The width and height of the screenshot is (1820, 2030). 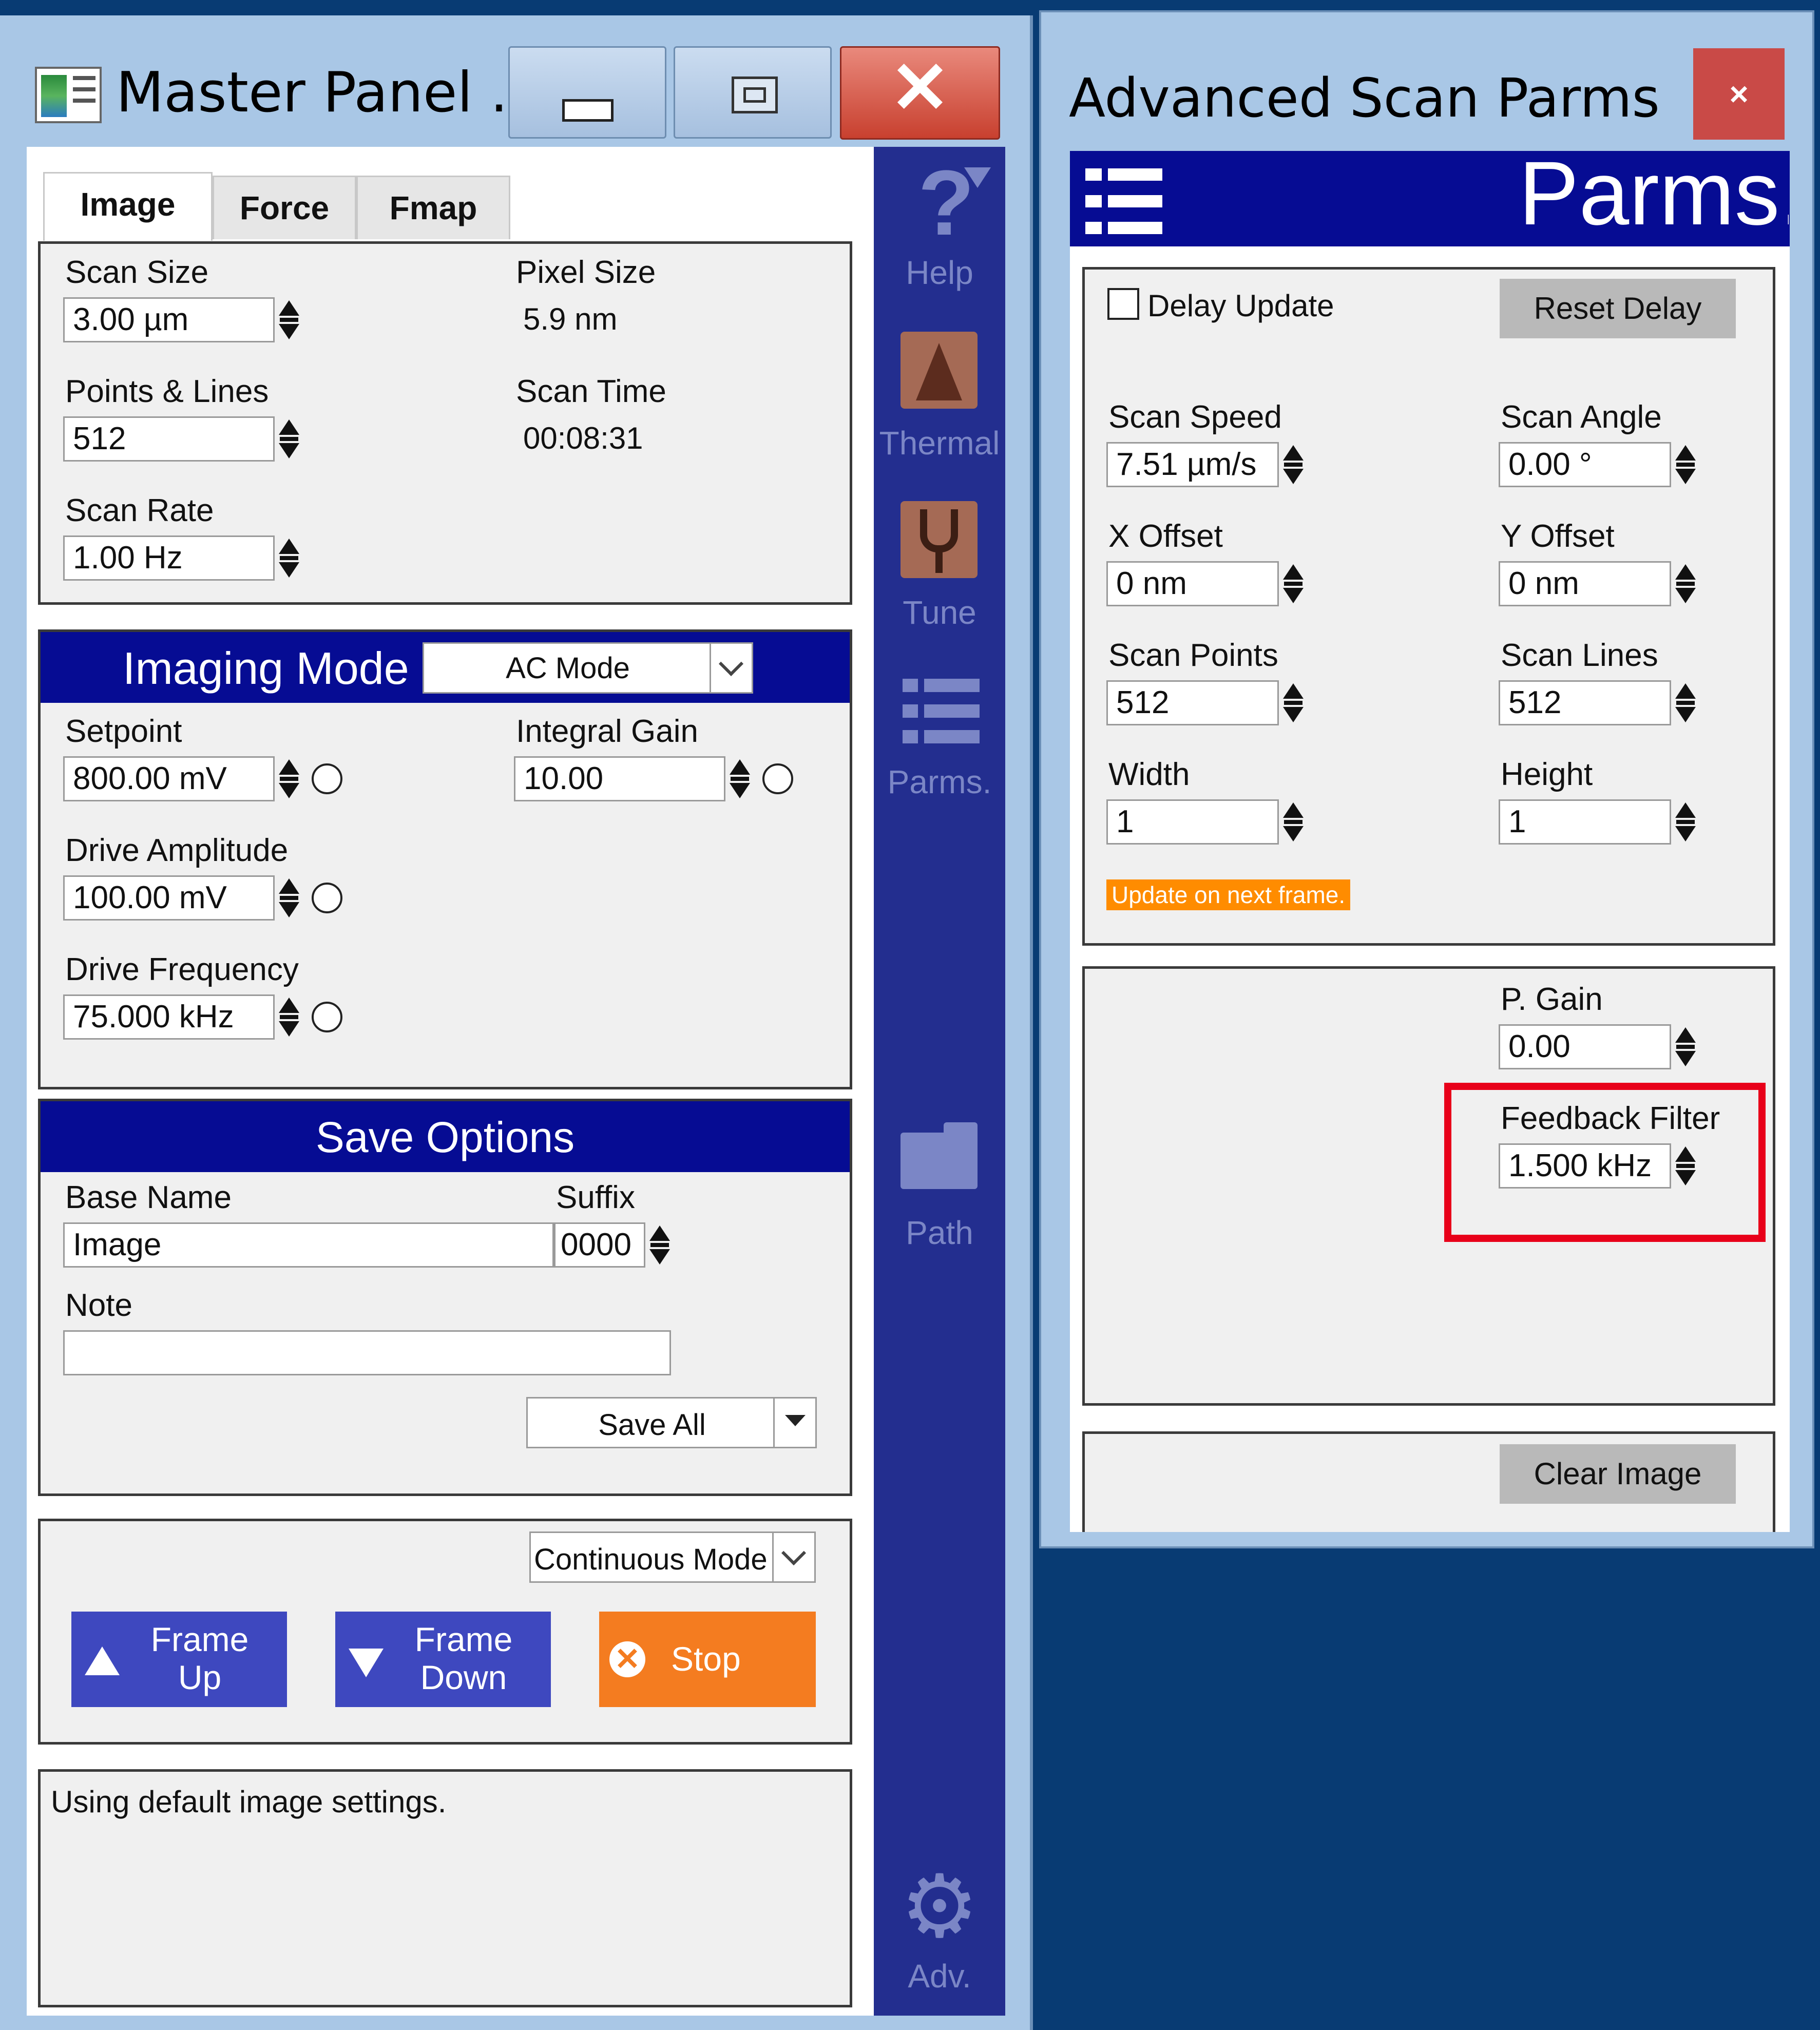 I want to click on path-label: Path, so click(x=939, y=1233).